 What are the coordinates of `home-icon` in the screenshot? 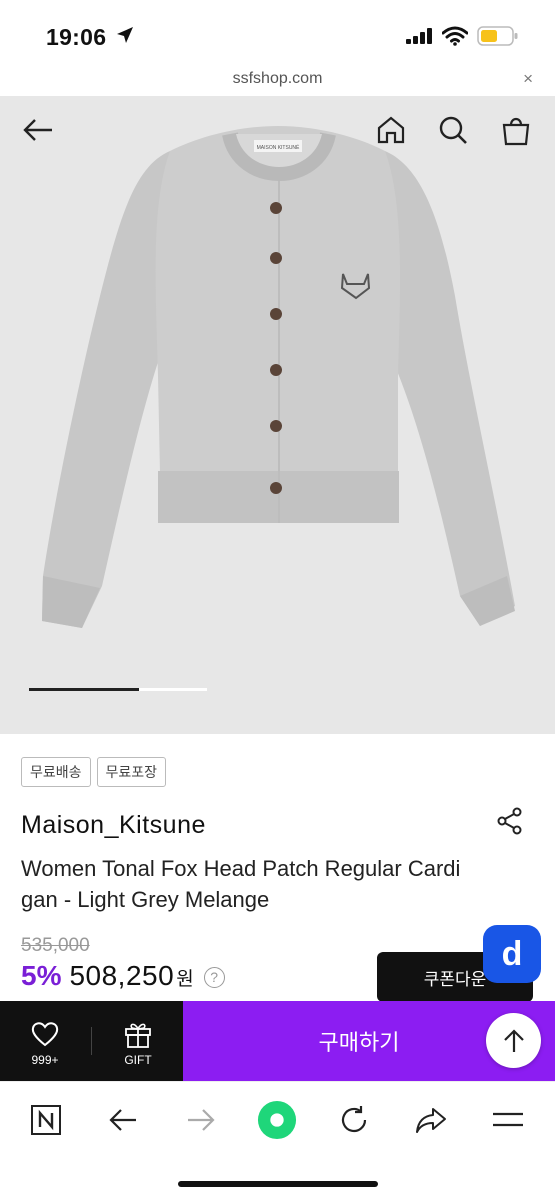 It's located at (391, 130).